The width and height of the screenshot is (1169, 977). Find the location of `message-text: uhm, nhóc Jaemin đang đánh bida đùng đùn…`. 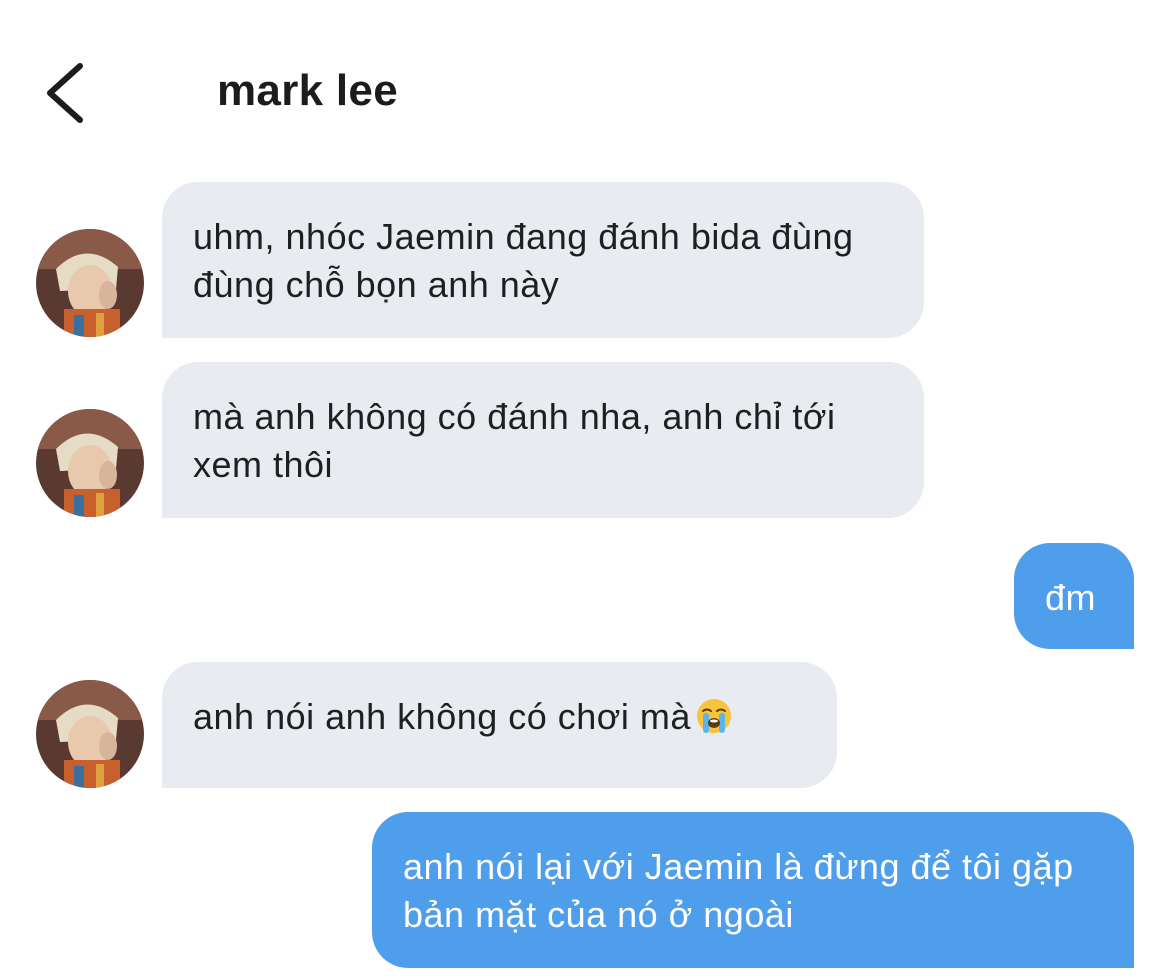

message-text: uhm, nhóc Jaemin đang đánh bida đùng đùn… is located at coordinates (523, 260).